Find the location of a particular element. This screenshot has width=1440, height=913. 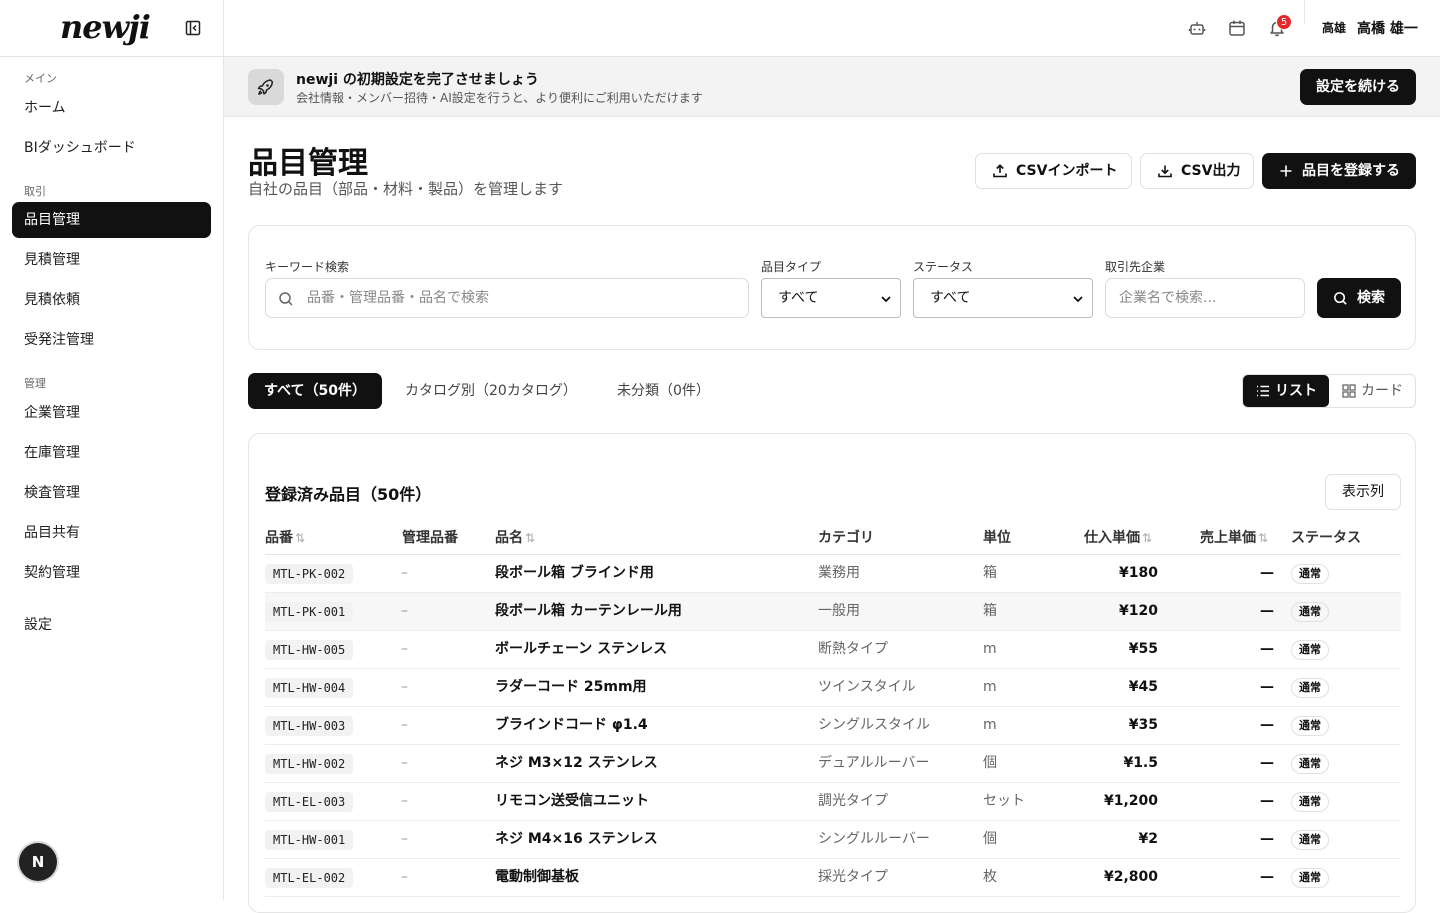

item-name: 段ボール箱 ブラインド用 is located at coordinates (574, 573).